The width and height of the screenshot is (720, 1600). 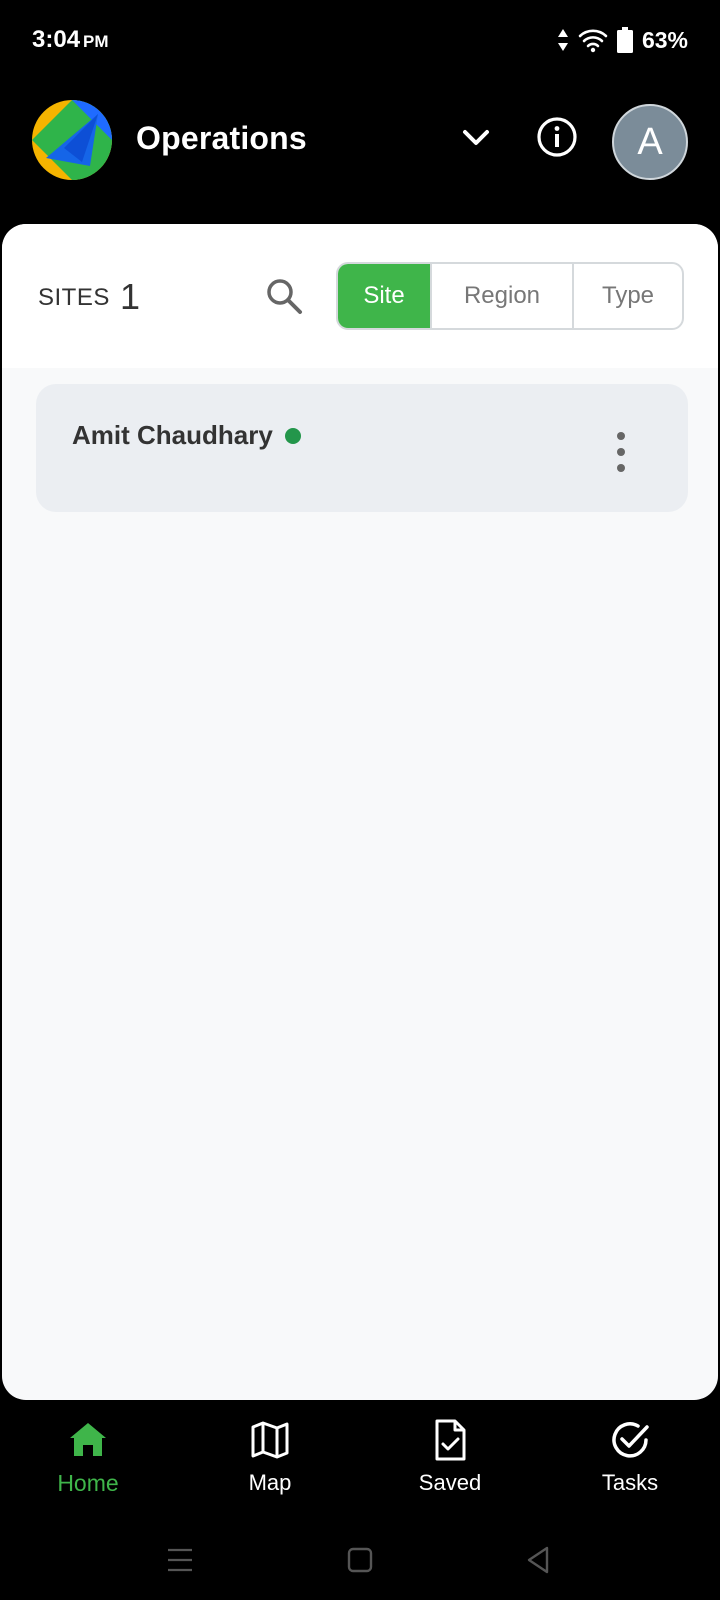 What do you see at coordinates (360, 1450) in the screenshot?
I see `bottom-navigation: Home Map Saved Tasks` at bounding box center [360, 1450].